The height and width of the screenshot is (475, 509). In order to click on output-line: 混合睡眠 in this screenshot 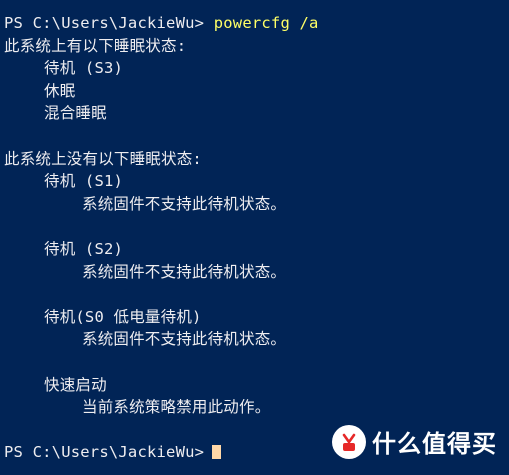, I will do `click(75, 113)`.